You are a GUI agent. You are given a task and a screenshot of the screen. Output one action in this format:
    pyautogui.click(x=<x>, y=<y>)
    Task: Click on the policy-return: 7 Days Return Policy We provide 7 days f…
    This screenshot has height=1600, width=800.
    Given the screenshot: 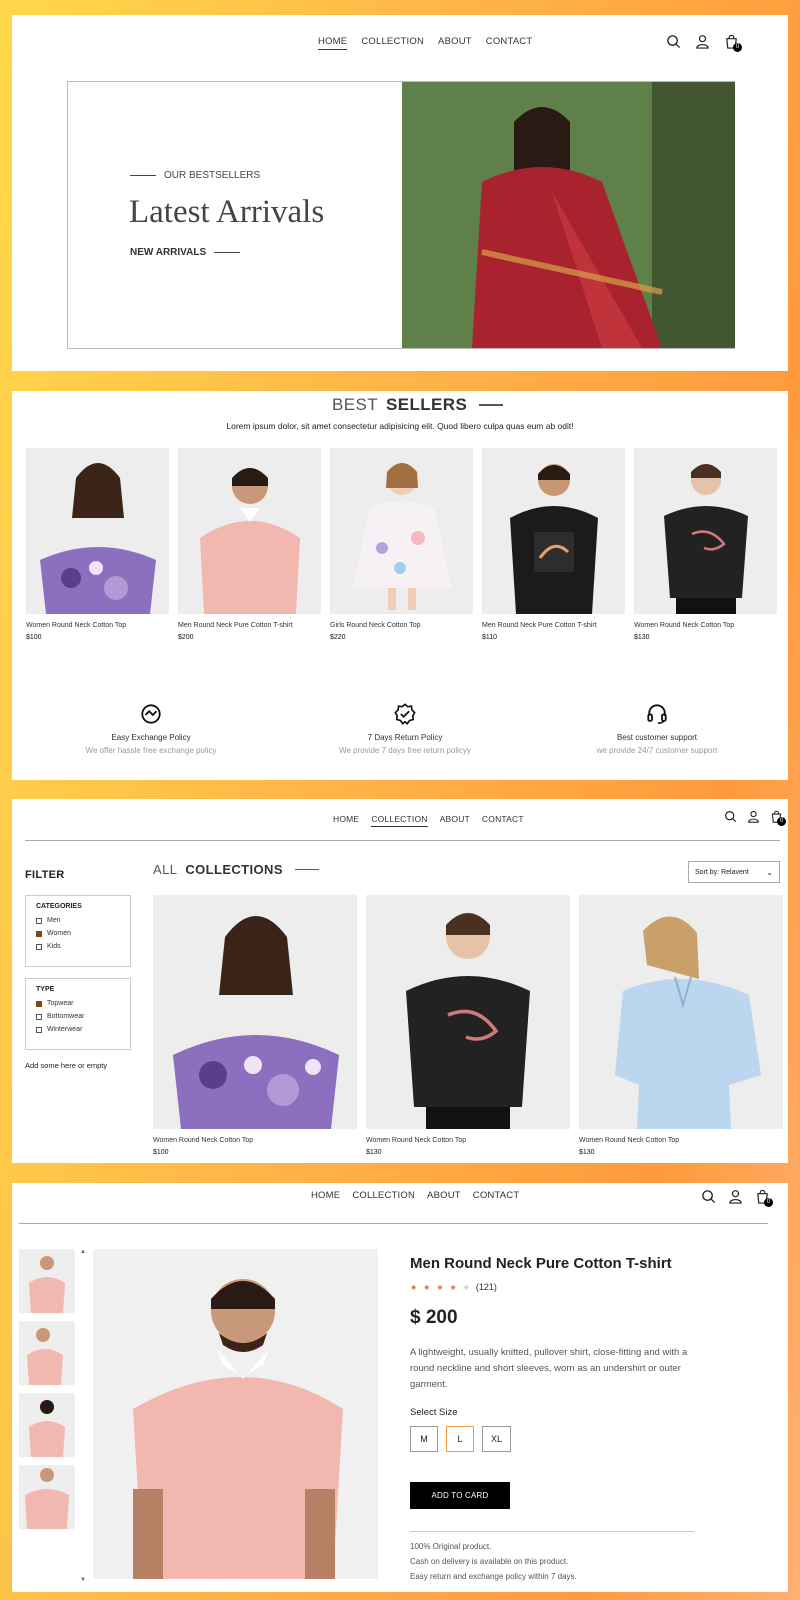 What is the action you would take?
    pyautogui.click(x=405, y=729)
    